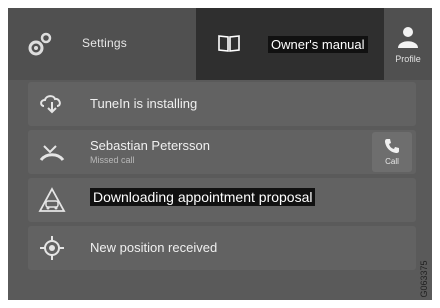 The height and width of the screenshot is (308, 440). I want to click on call-status: Missed call, so click(112, 160).